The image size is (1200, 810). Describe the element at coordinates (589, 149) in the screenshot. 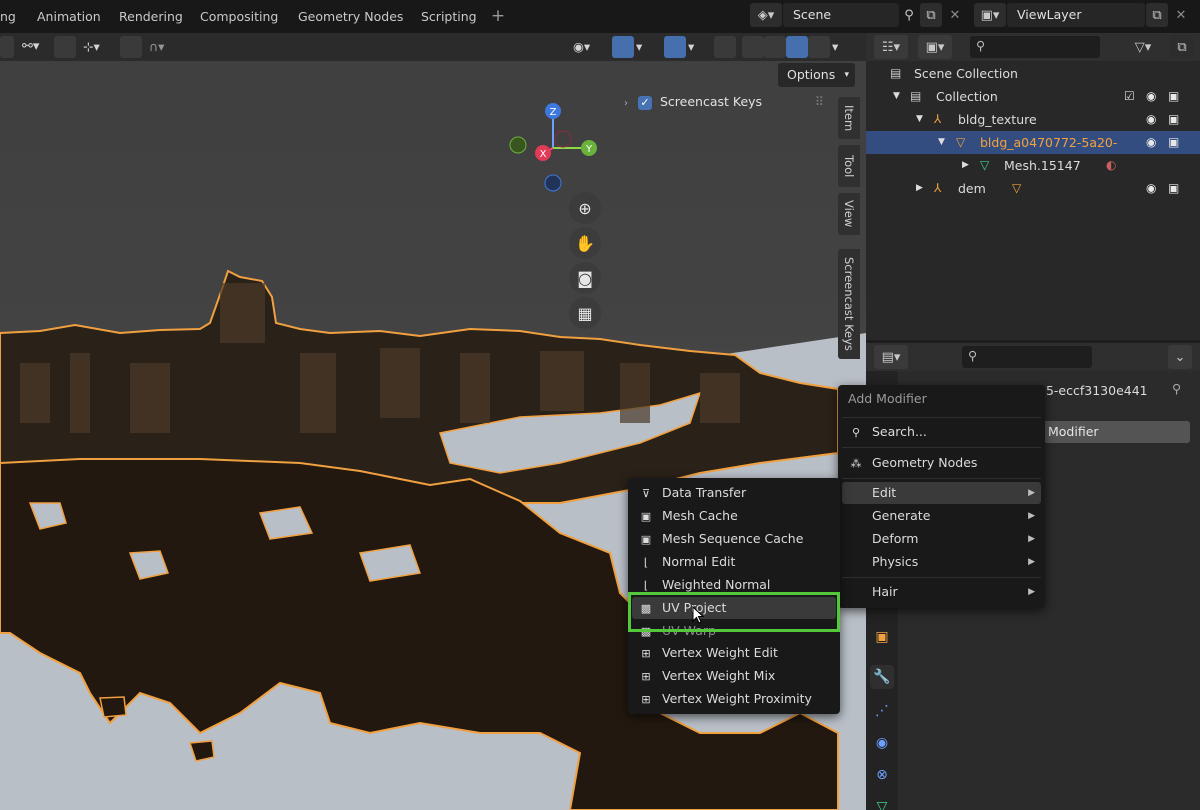

I see `gizmo-y-label: Y` at that location.